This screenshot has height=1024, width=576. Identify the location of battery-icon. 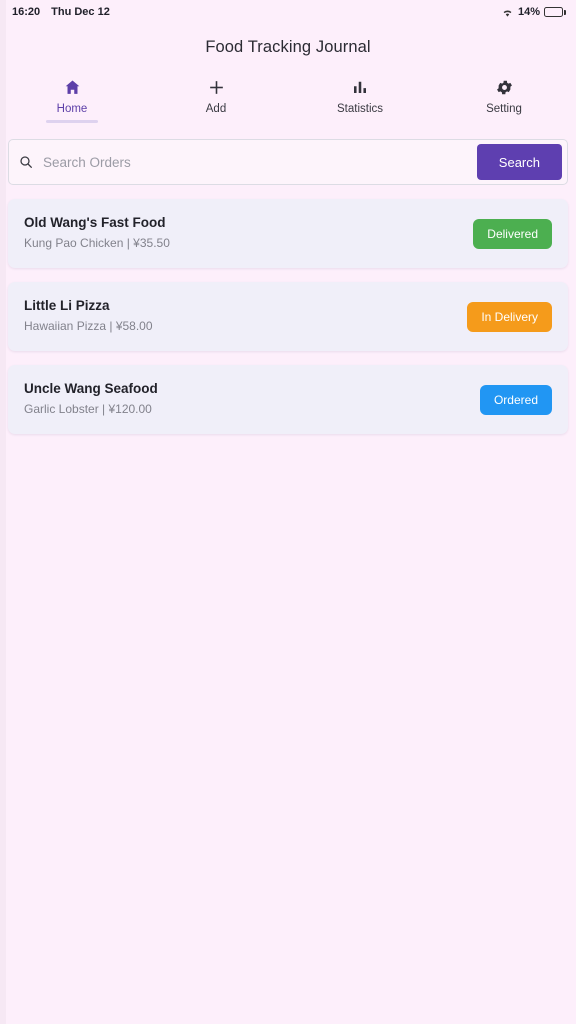
(555, 12).